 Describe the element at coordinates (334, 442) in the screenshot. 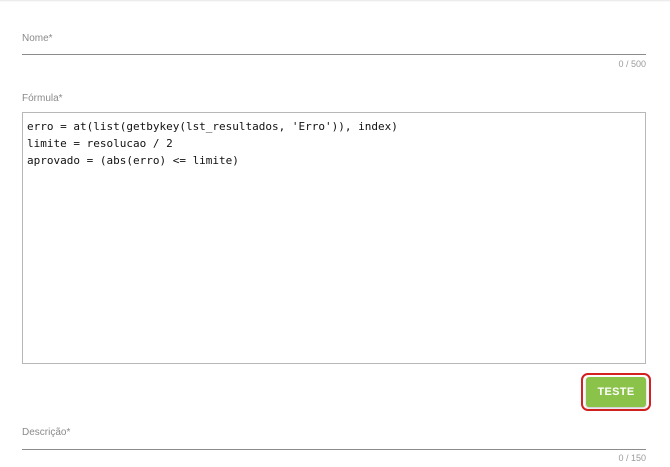

I see `descricao-input` at that location.